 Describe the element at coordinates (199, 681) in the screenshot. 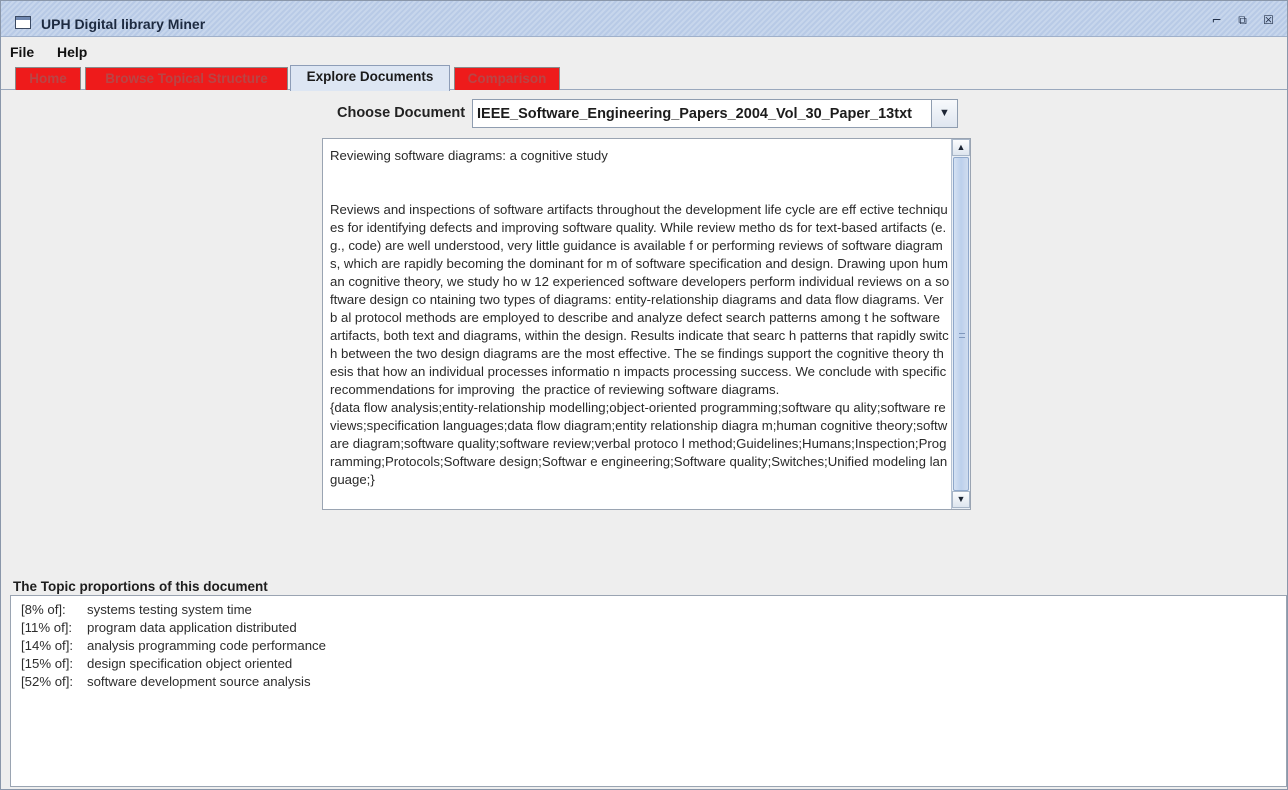

I see `topic-terms: software development source analysis` at that location.